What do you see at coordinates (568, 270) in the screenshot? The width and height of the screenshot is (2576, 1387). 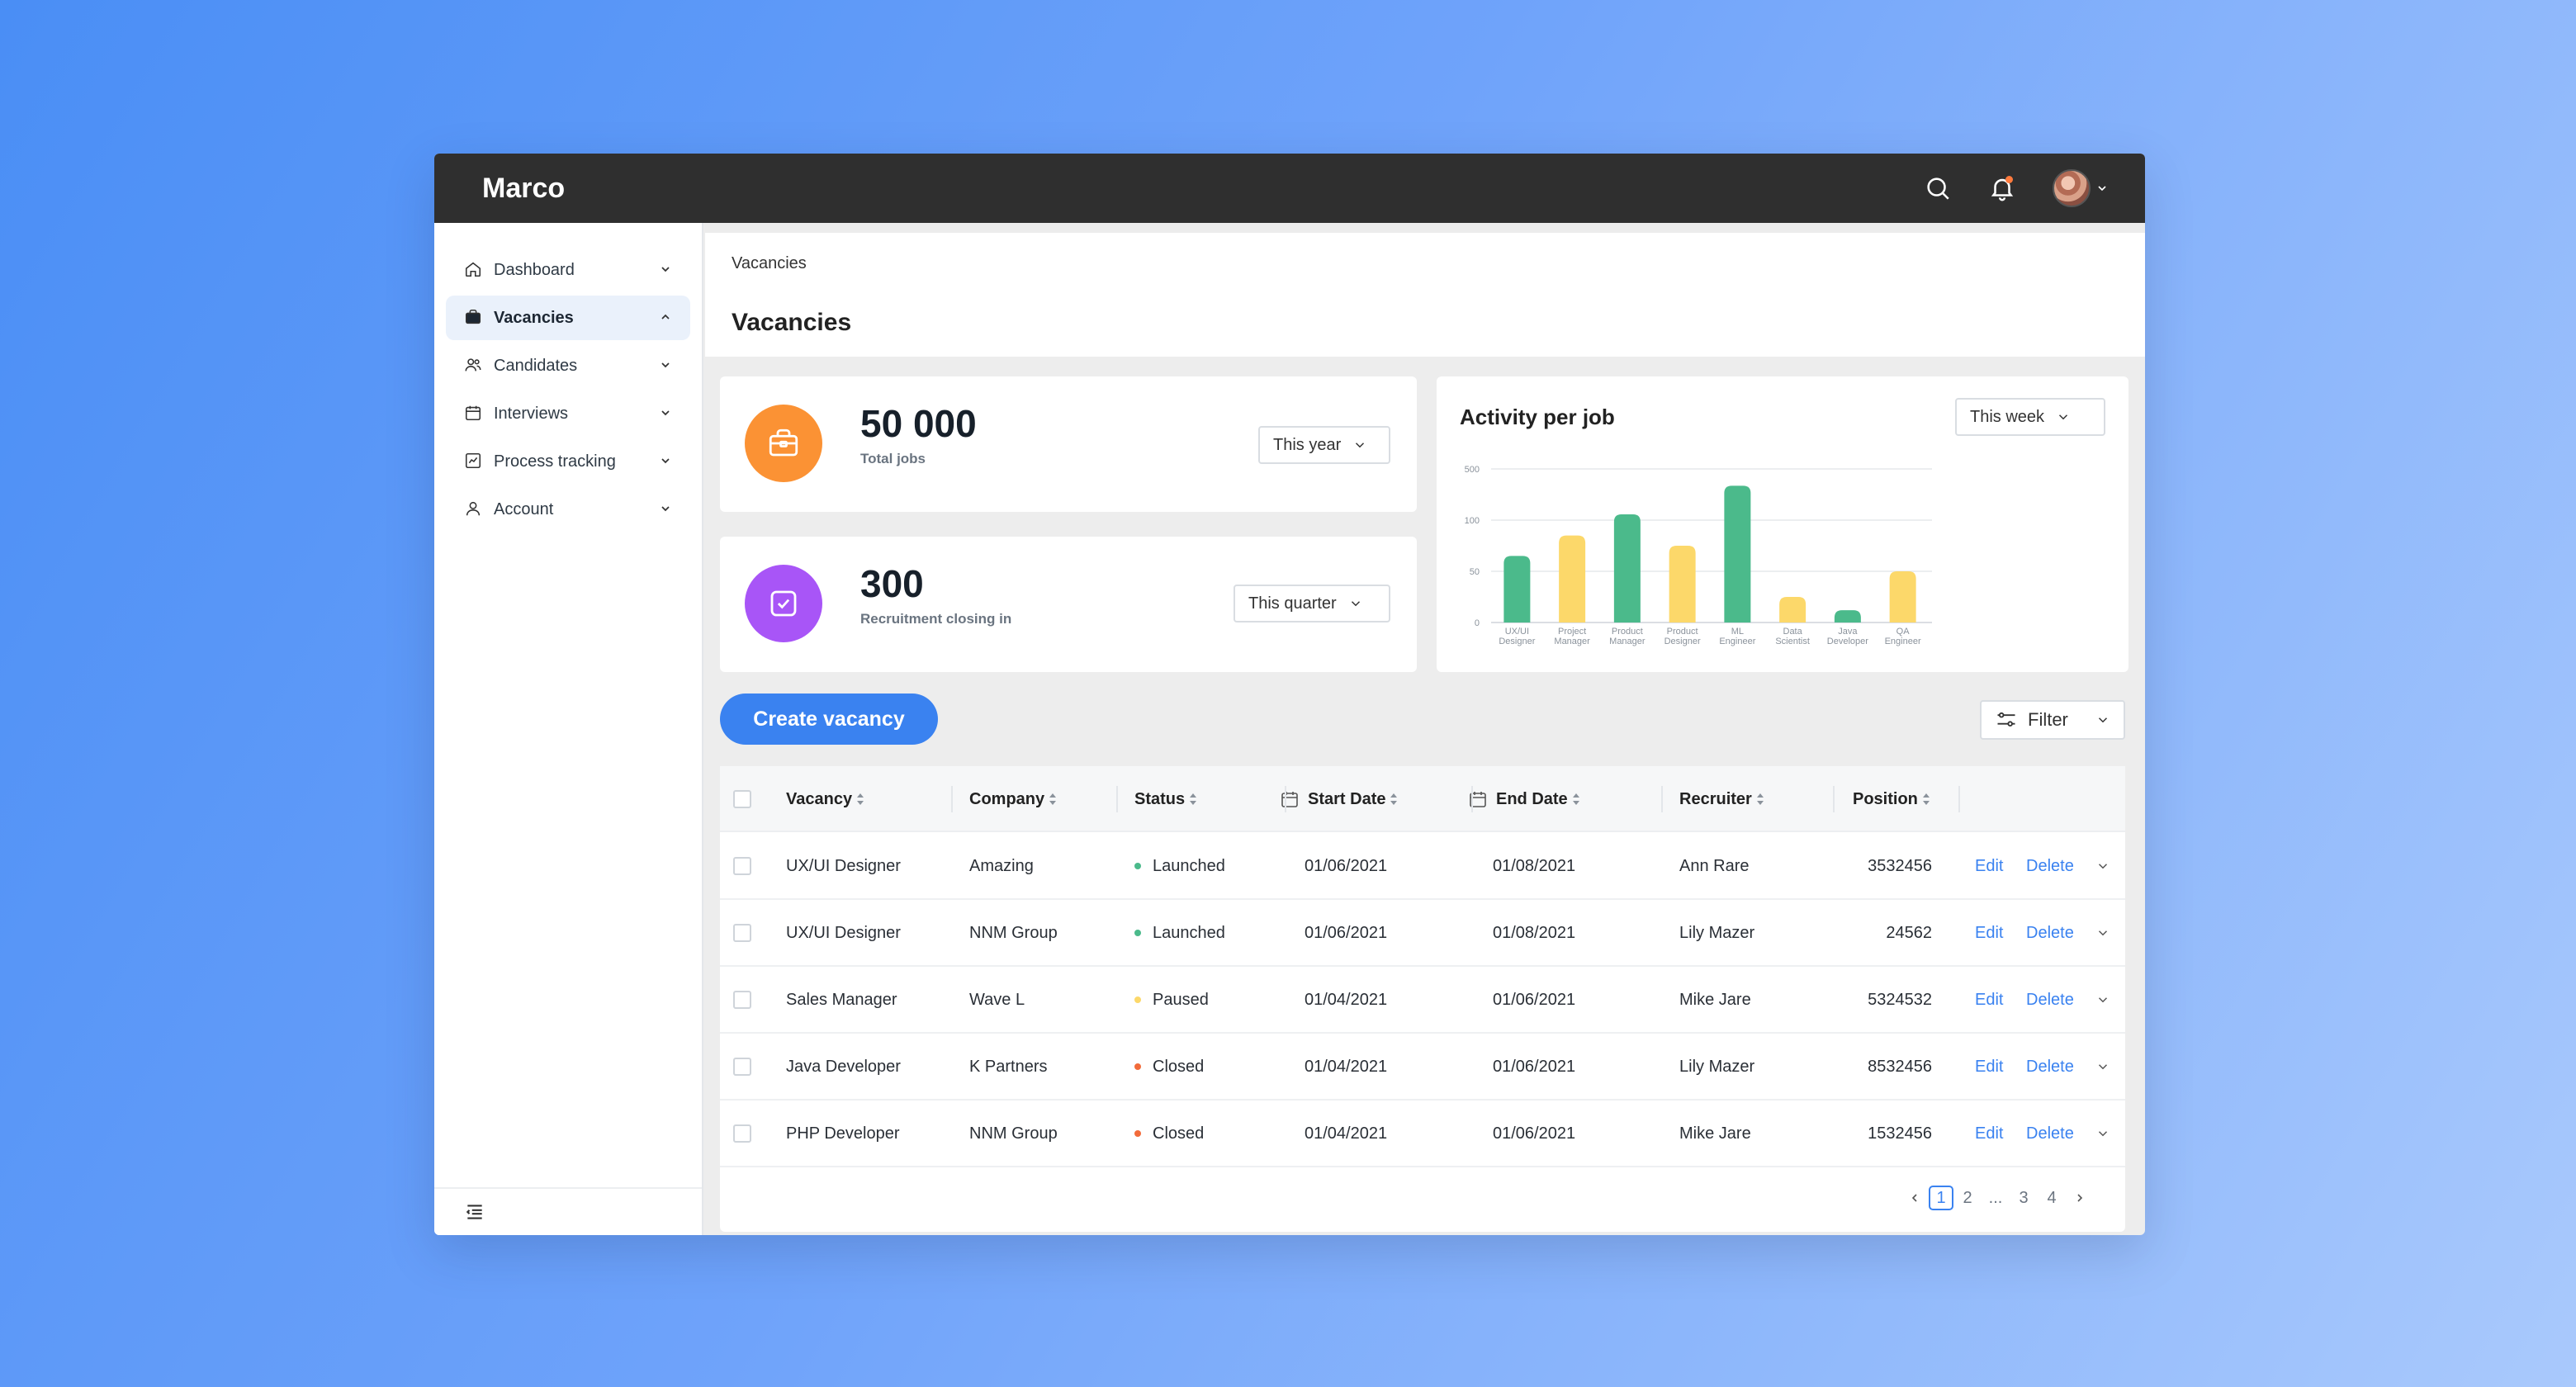 I see `sidebar-item-dashboard: Dashboard` at bounding box center [568, 270].